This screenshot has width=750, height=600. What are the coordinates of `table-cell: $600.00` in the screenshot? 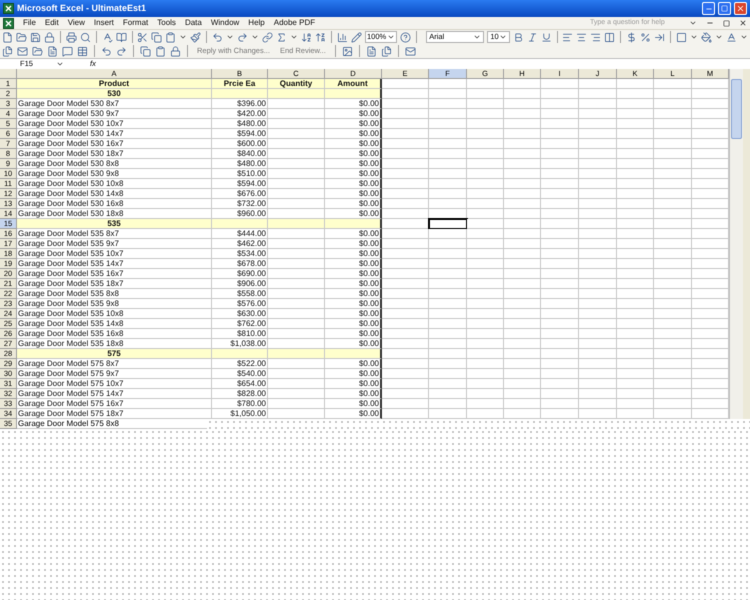 It's located at (240, 144).